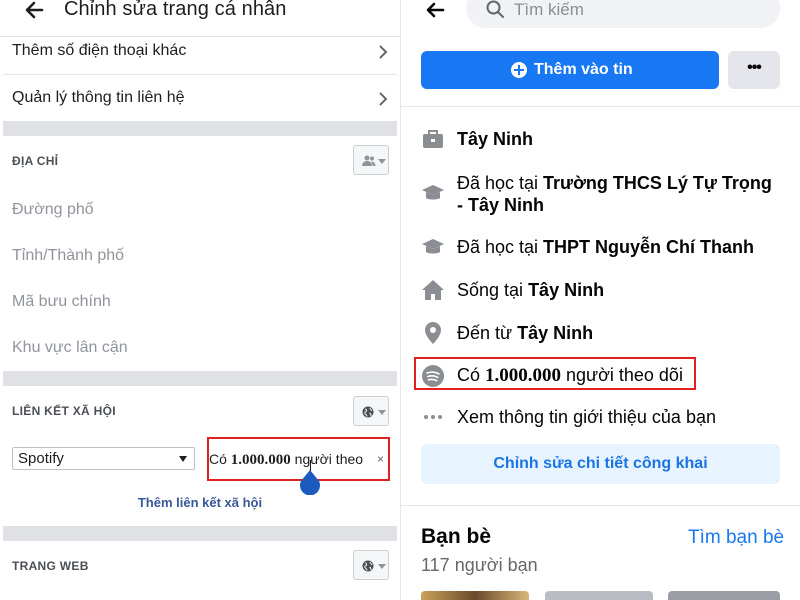  What do you see at coordinates (456, 536) in the screenshot?
I see `friends-section-title: Bạn bè` at bounding box center [456, 536].